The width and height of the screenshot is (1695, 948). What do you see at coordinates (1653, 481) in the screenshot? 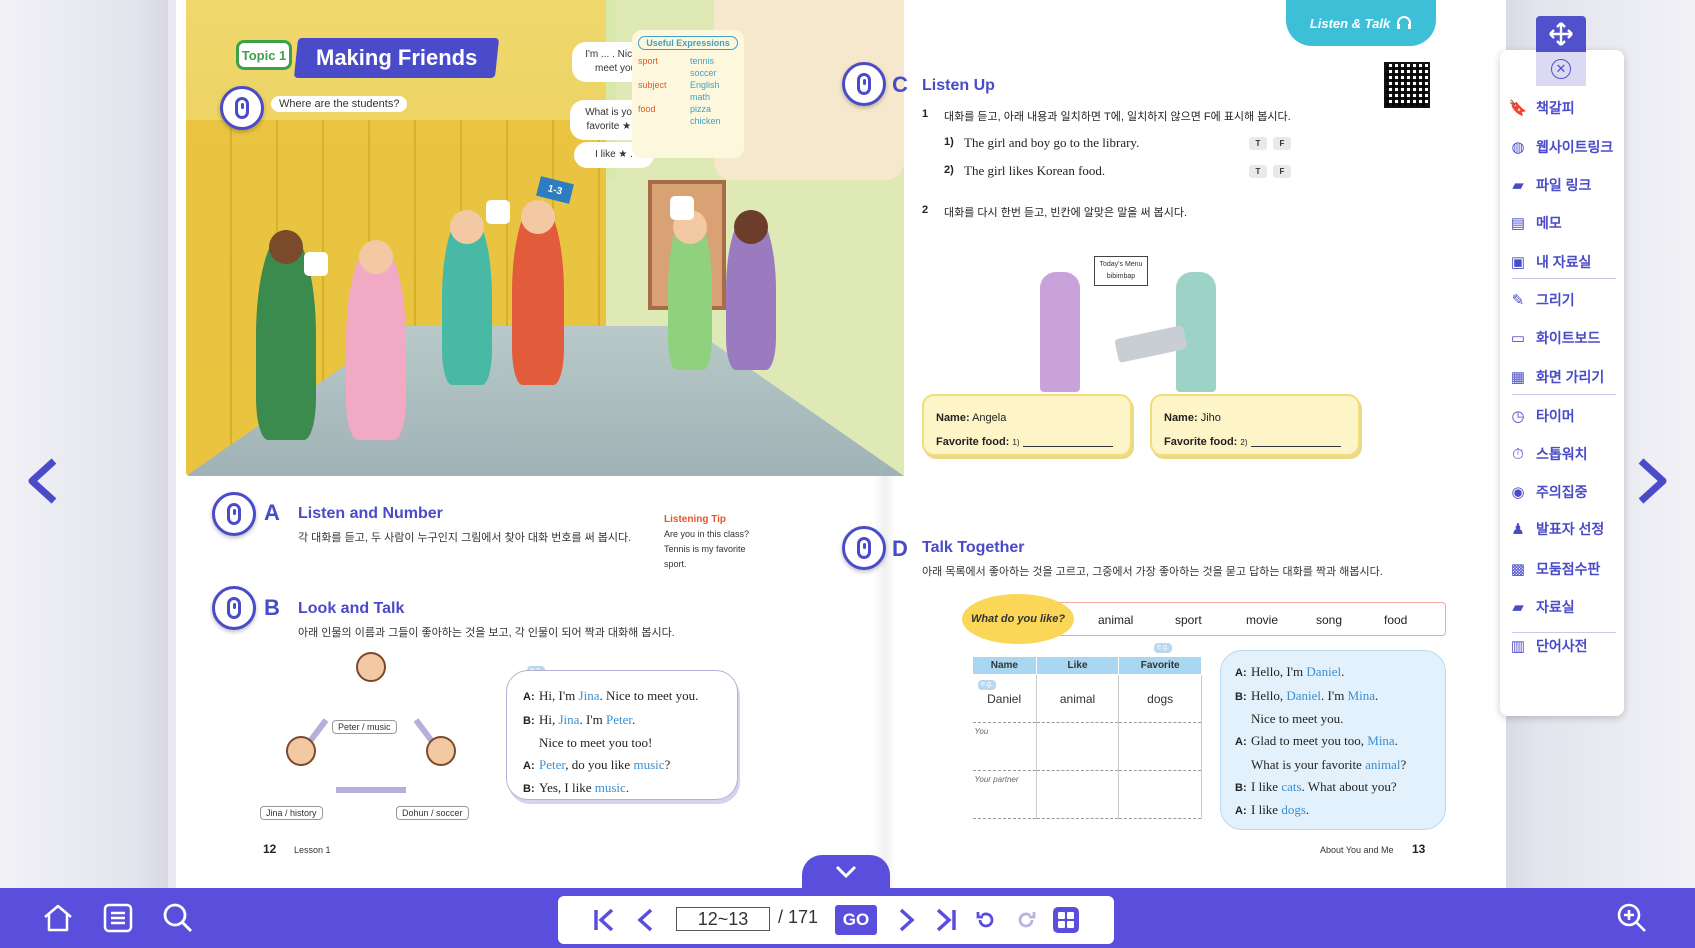
I see `next-page-arrow` at bounding box center [1653, 481].